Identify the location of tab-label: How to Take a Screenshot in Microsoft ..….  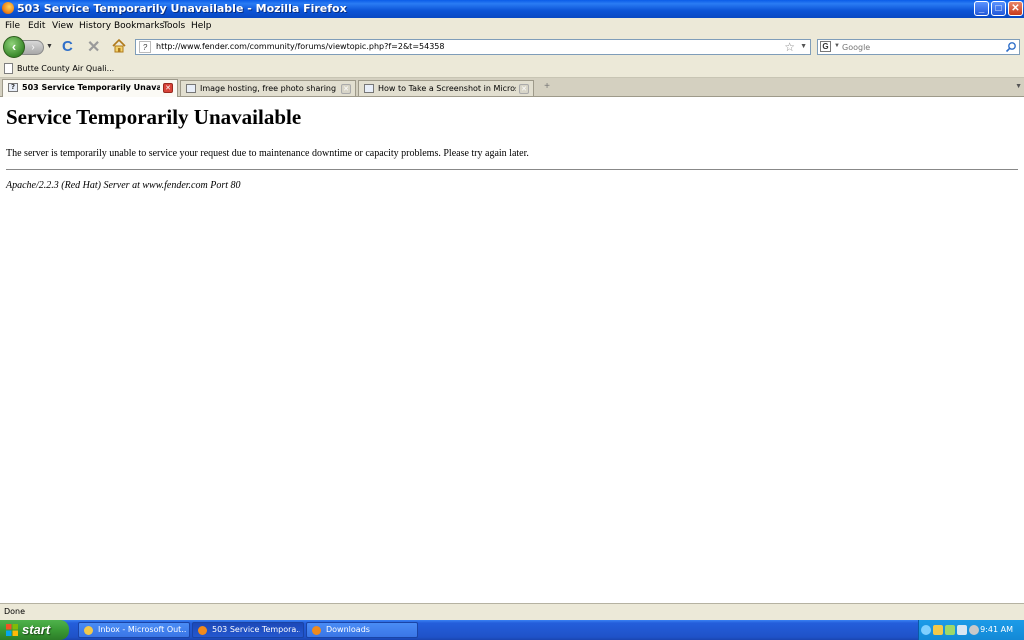
(447, 88).